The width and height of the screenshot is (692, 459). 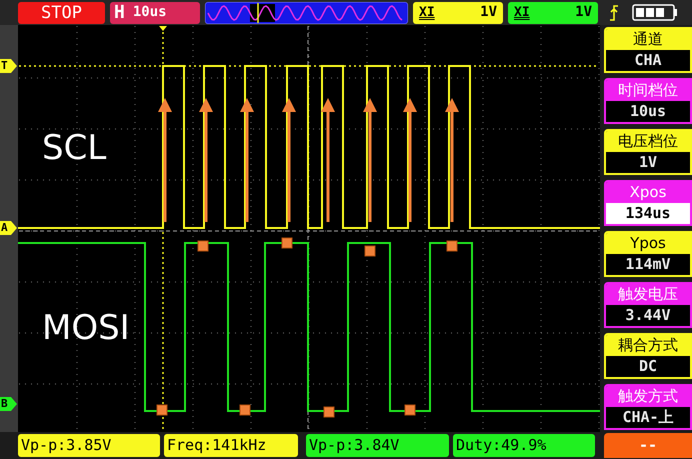 I want to click on menu-item: 电压档位 1V, so click(x=648, y=152).